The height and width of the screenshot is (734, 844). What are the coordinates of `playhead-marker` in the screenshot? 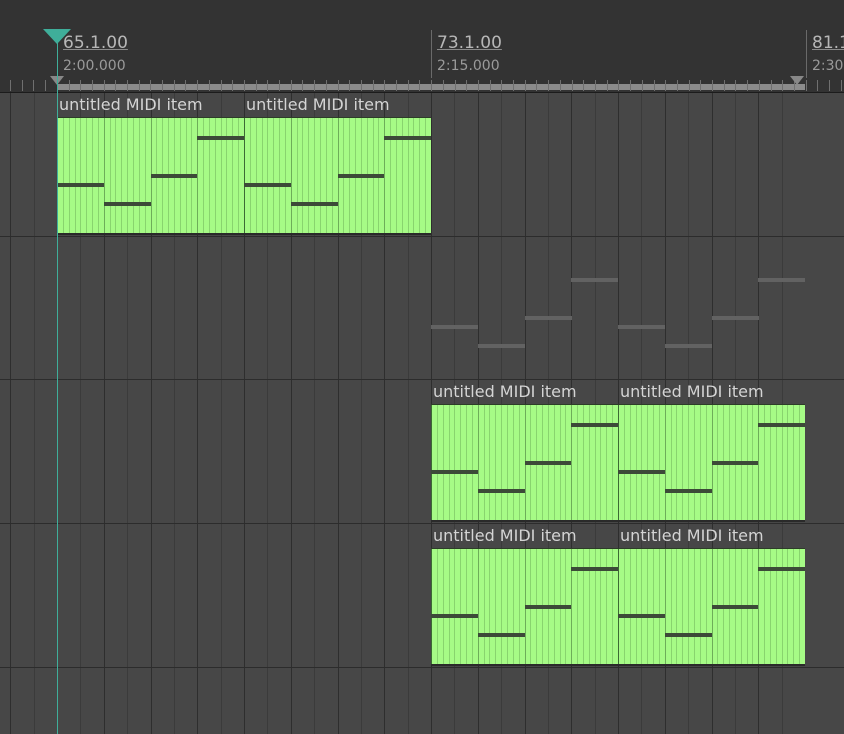 It's located at (57, 36).